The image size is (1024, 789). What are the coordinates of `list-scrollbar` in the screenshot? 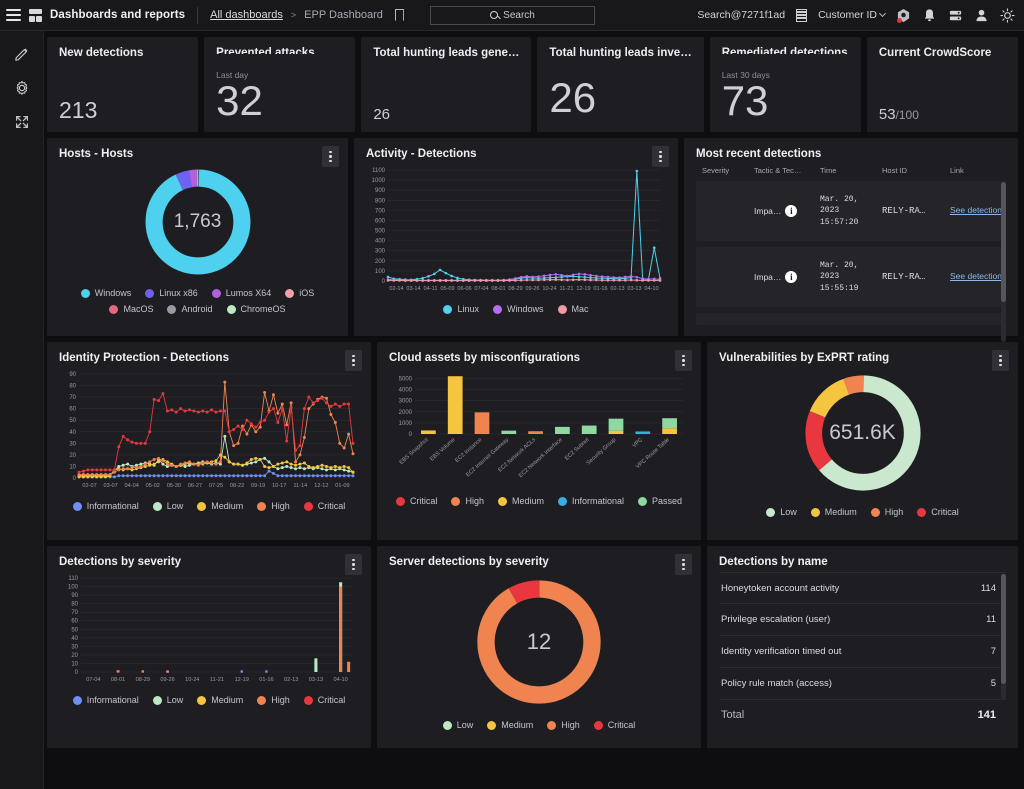 It's located at (1003, 637).